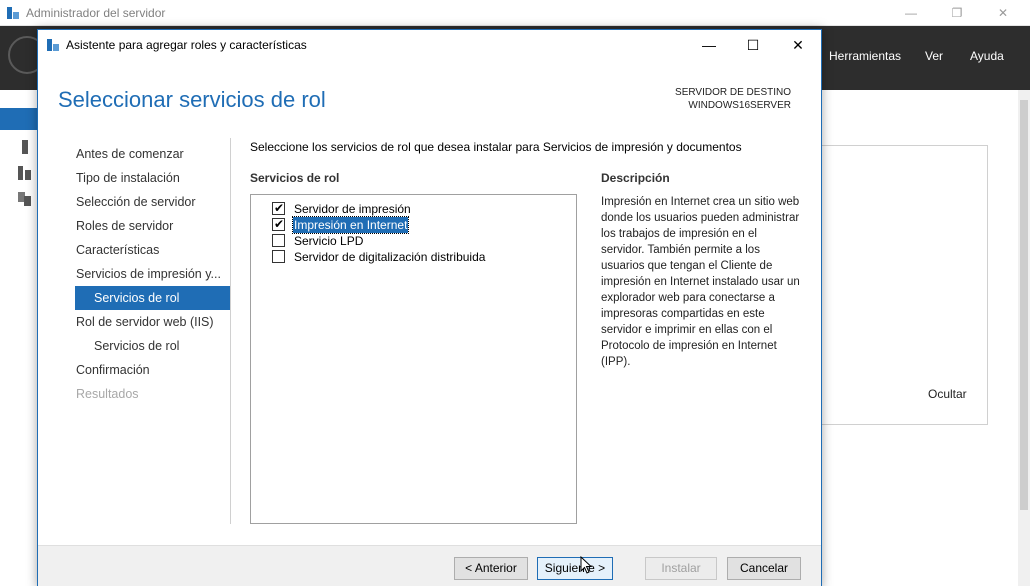  I want to click on dashboard-icon, so click(19, 119).